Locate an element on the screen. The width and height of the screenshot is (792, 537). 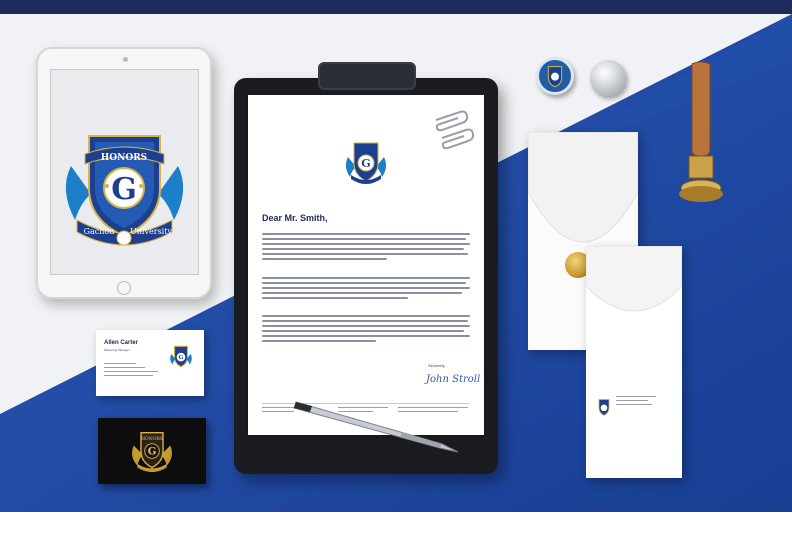
tablet-logo-letter: G is located at coordinates (124, 189).